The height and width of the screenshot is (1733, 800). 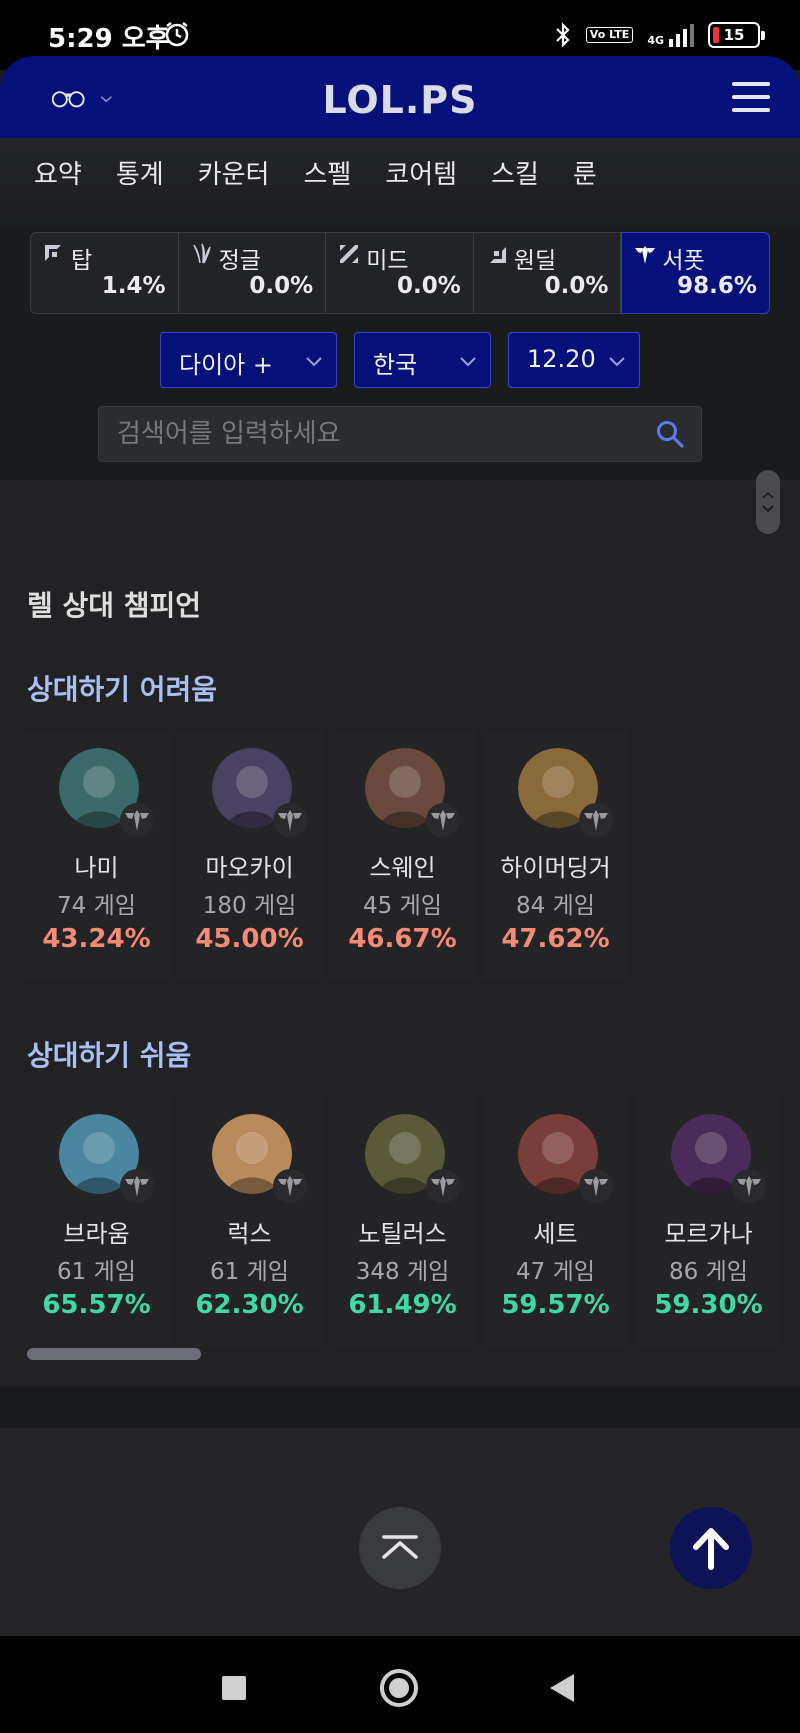 I want to click on site-logo: LOL.PS, so click(x=400, y=100).